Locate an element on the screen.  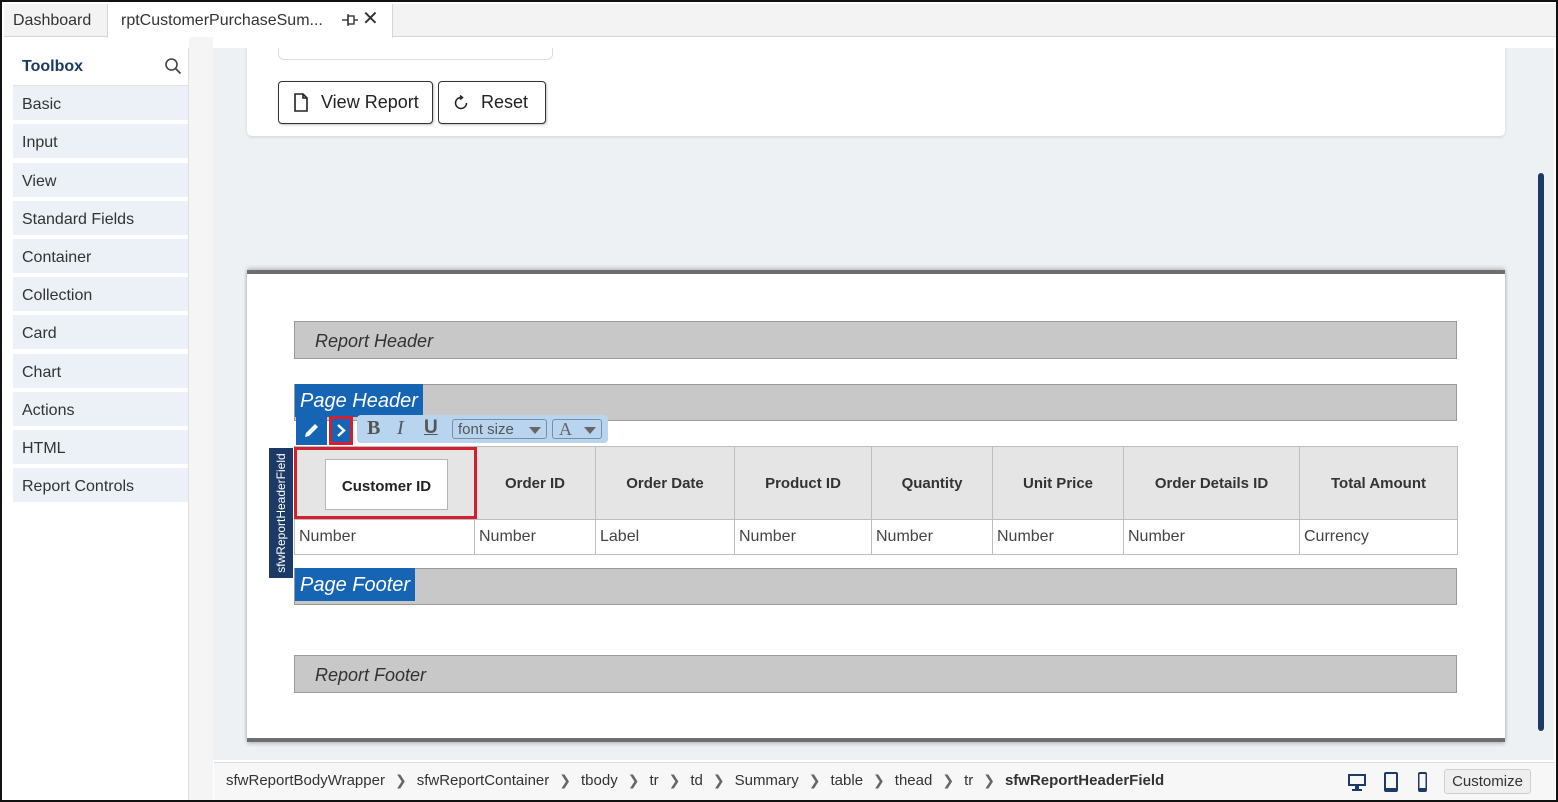
bold-button: B is located at coordinates (373, 428).